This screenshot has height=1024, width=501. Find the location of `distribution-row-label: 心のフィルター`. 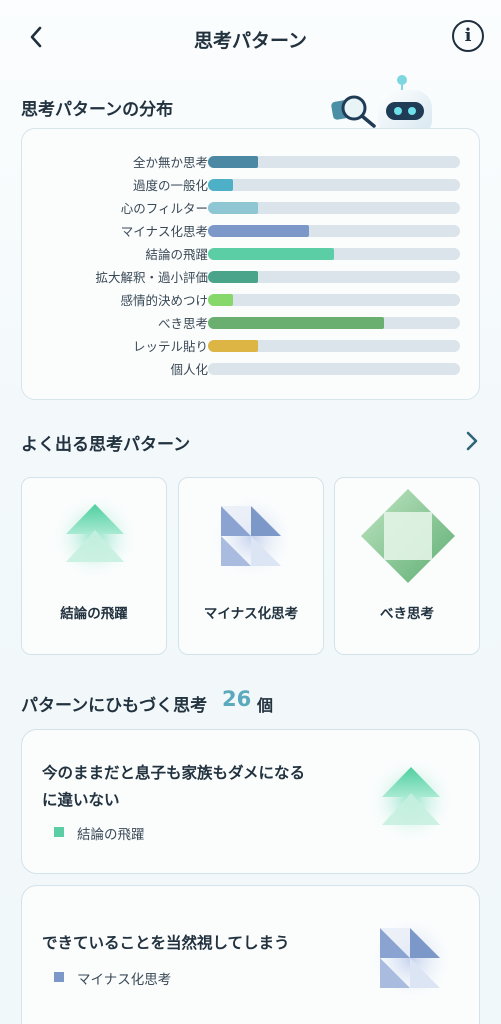

distribution-row-label: 心のフィルター is located at coordinates (164, 208).